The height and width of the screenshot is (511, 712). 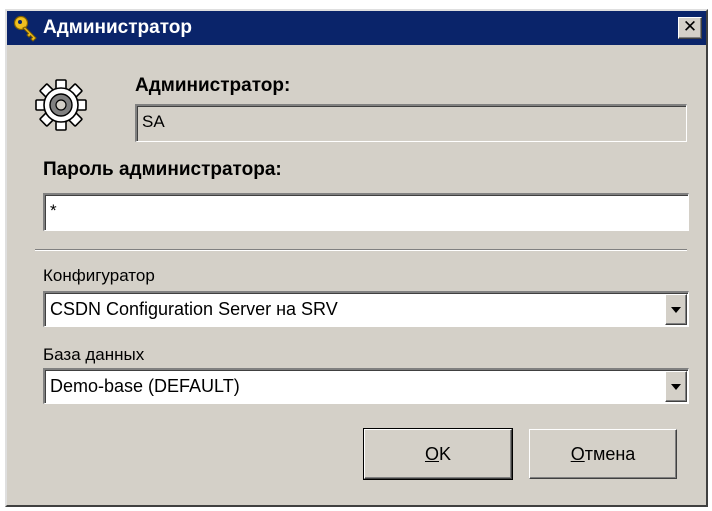 What do you see at coordinates (61, 105) in the screenshot?
I see `gear-icon` at bounding box center [61, 105].